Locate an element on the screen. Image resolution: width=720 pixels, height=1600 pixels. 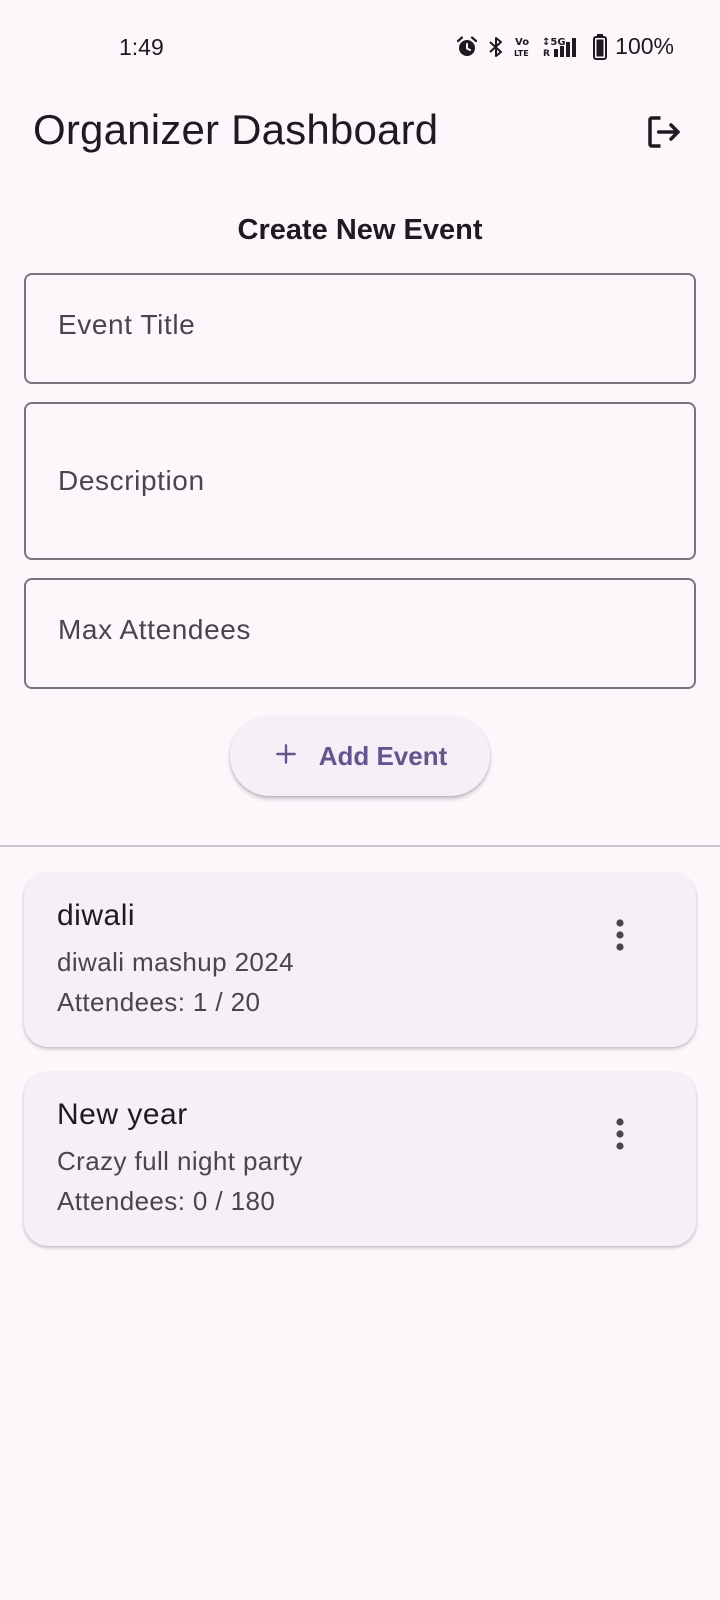
logout-icon is located at coordinates (664, 134).